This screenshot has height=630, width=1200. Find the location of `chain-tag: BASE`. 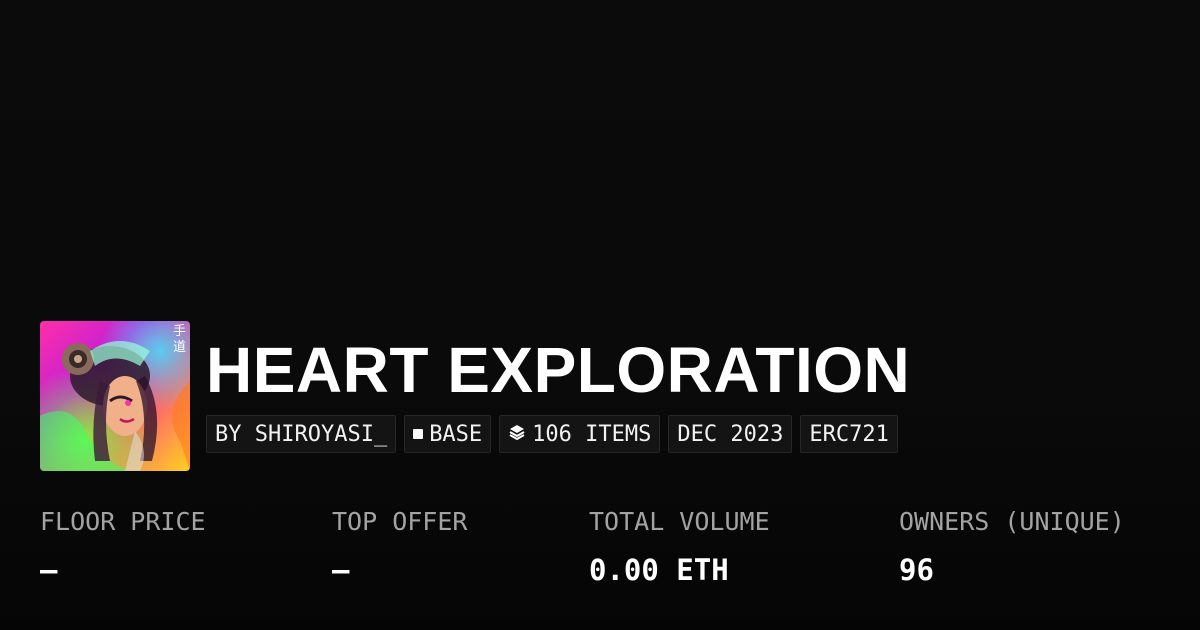

chain-tag: BASE is located at coordinates (448, 434).